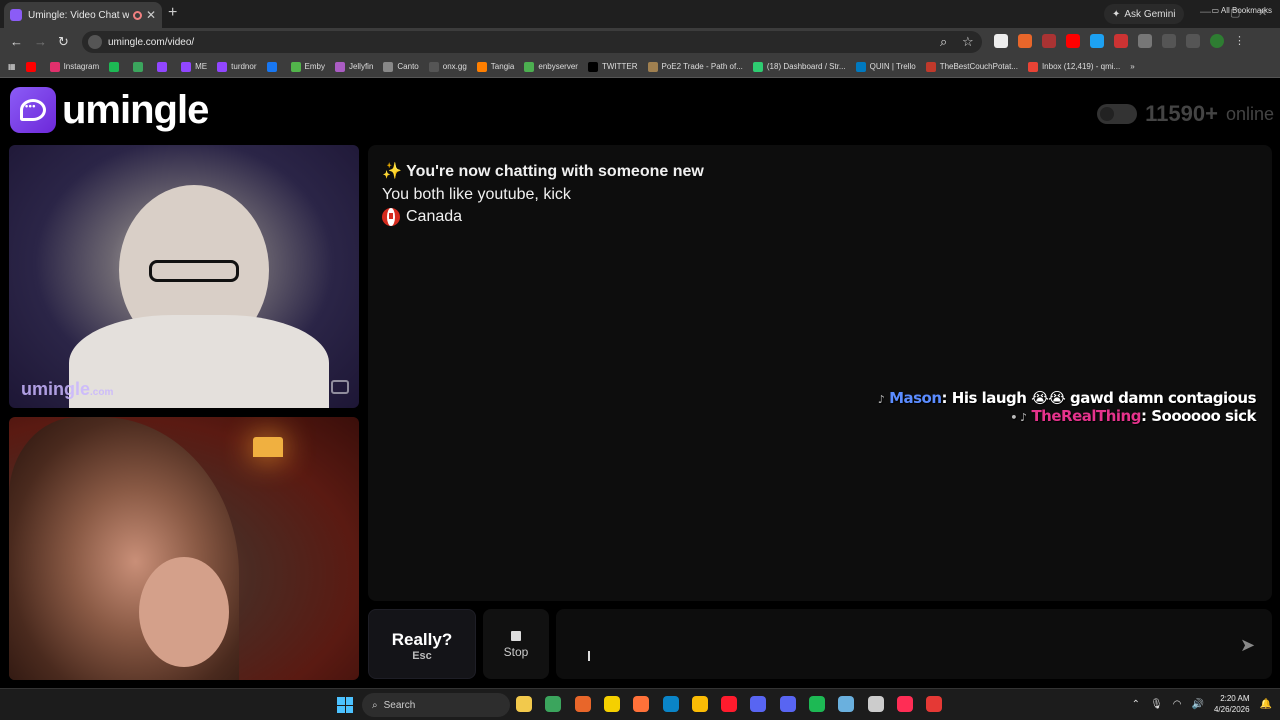  What do you see at coordinates (1117, 114) in the screenshot?
I see `online-toggle` at bounding box center [1117, 114].